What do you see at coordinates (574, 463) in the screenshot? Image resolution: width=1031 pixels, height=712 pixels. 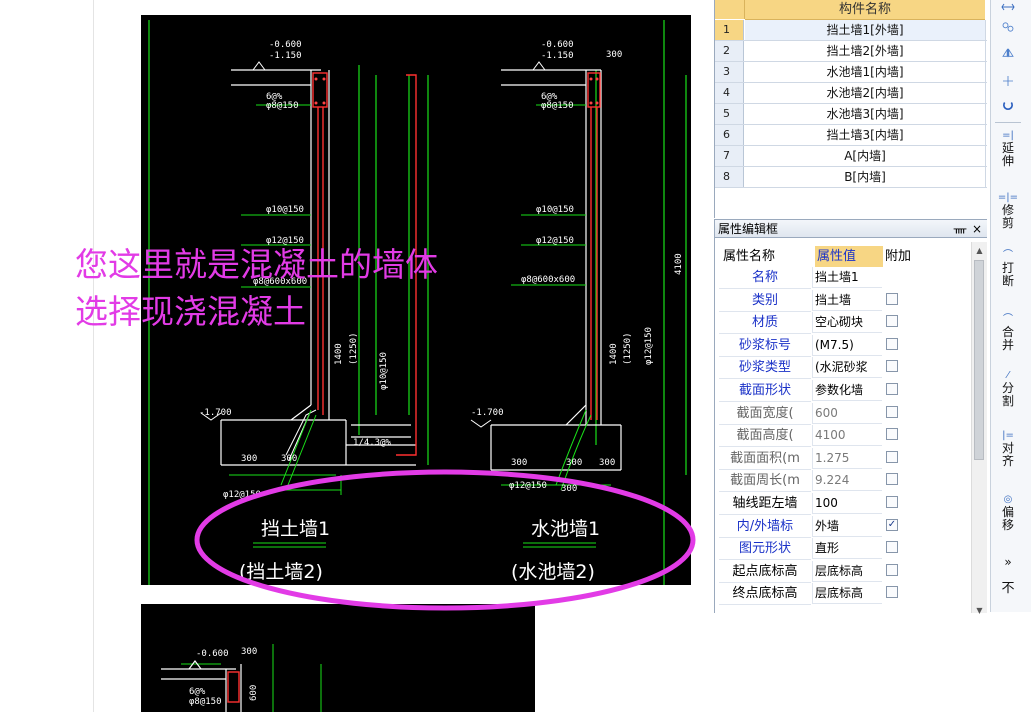 I see `right-label-14: 300` at bounding box center [574, 463].